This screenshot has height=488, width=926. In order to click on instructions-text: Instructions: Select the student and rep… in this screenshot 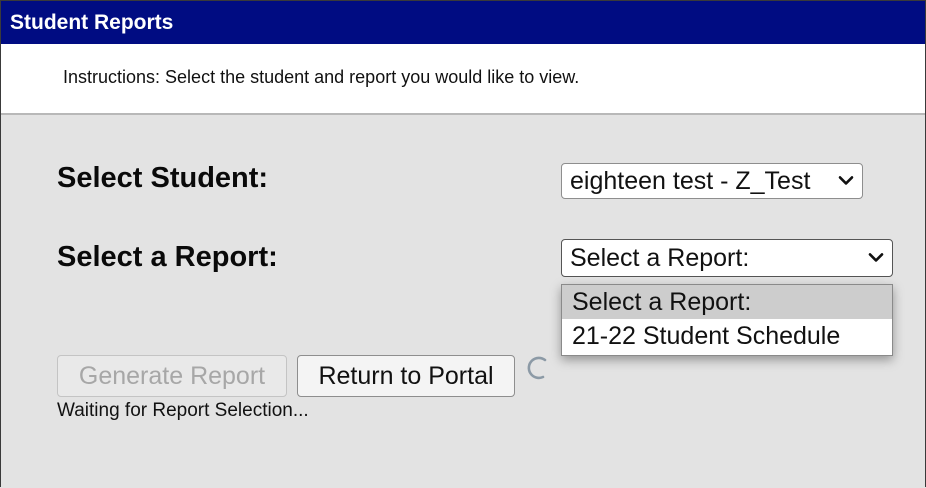, I will do `click(321, 77)`.